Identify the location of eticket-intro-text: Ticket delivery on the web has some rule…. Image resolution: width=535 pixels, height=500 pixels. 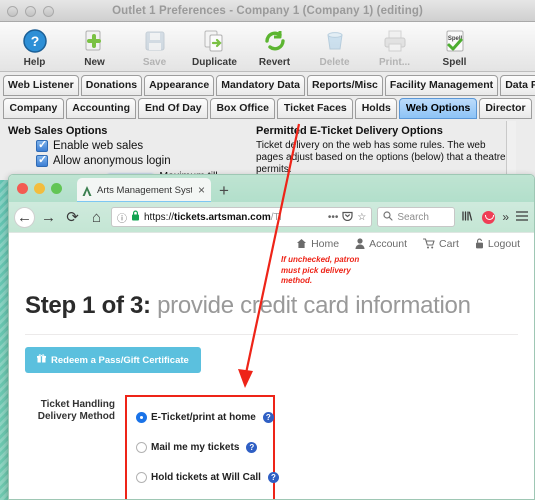
(381, 157).